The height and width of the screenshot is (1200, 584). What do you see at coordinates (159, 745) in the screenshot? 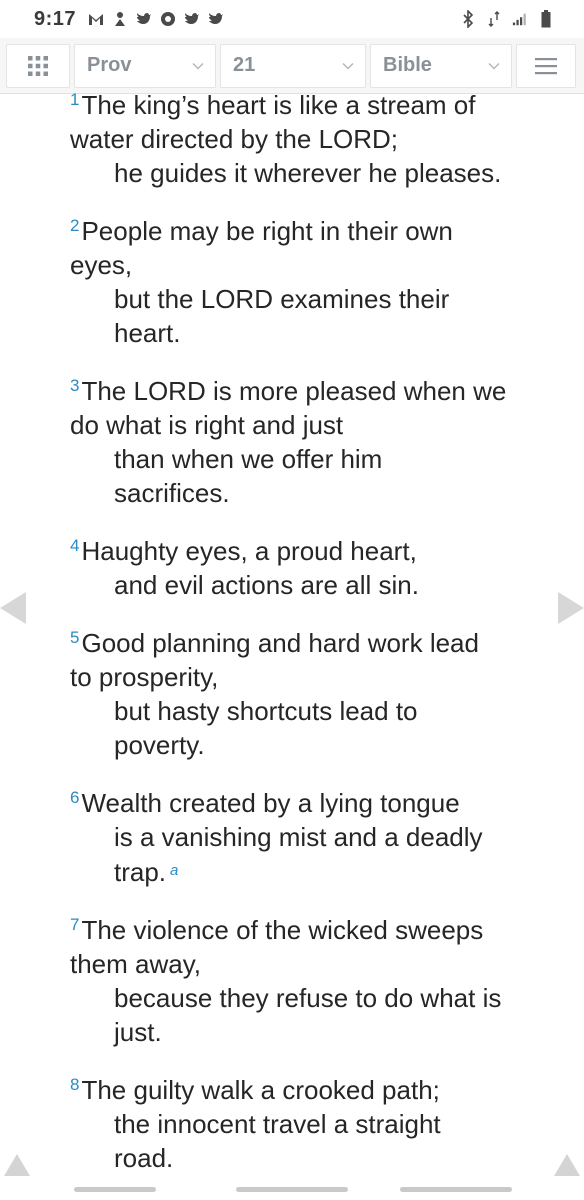
I see `verse-text: poverty.` at bounding box center [159, 745].